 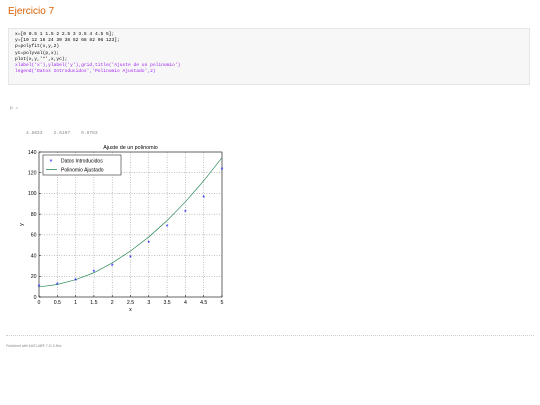 I want to click on divider, so click(x=270, y=335).